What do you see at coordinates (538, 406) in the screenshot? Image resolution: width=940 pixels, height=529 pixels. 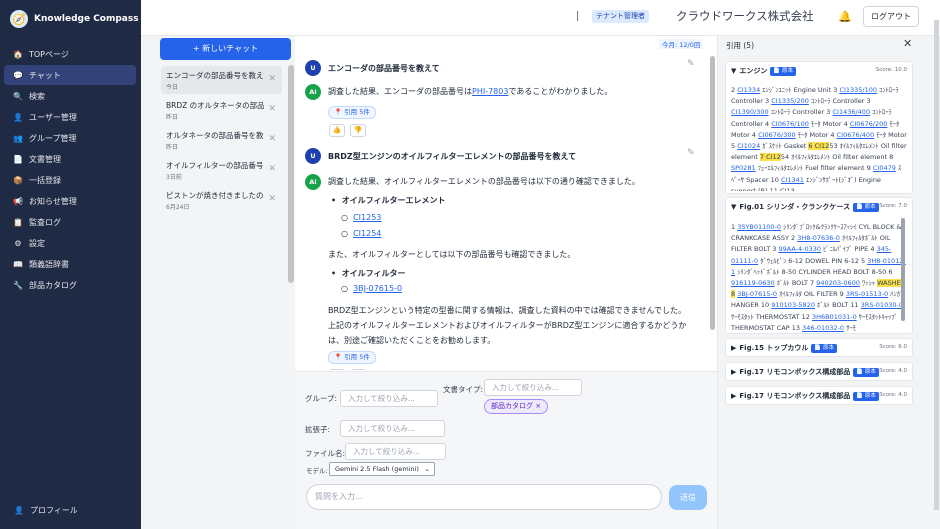 I see `tag-remove-icon: ×` at bounding box center [538, 406].